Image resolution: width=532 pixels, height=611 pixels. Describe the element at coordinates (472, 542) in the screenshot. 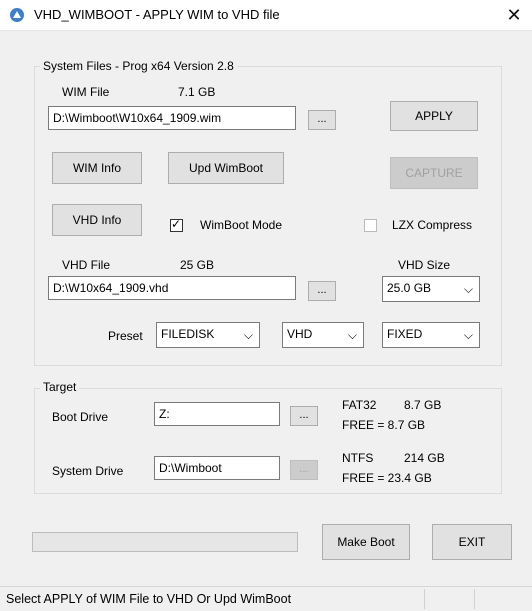

I see `exit-button: EXIT` at that location.